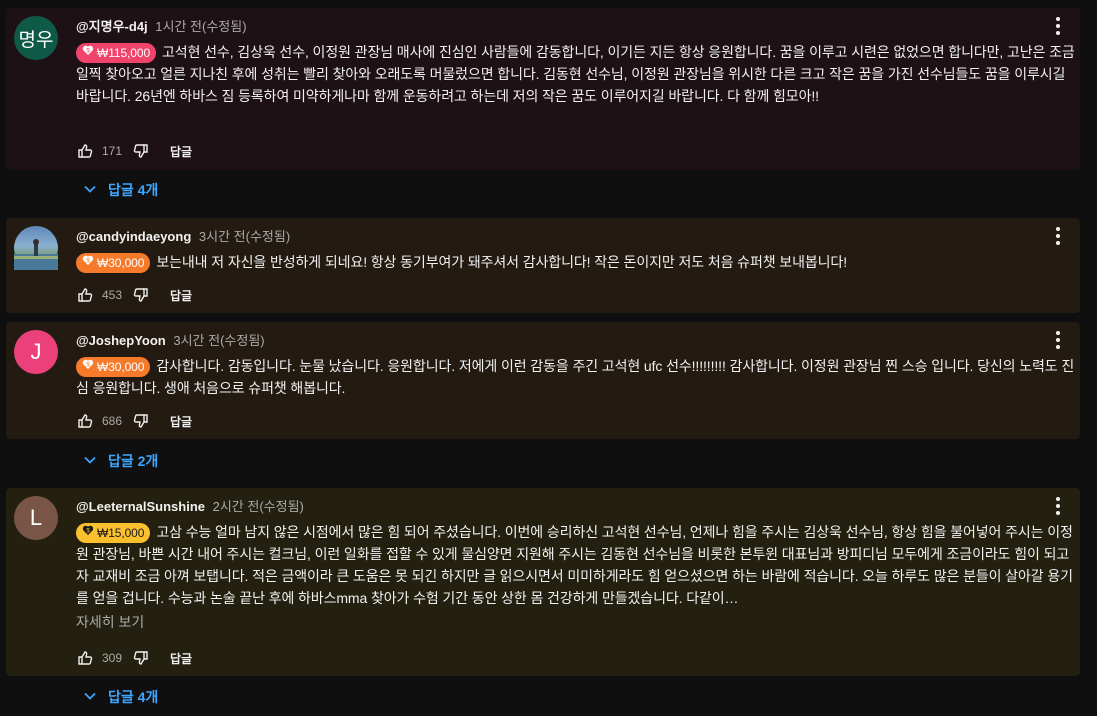  Describe the element at coordinates (36, 38) in the screenshot. I see `avatar: 명우` at that location.